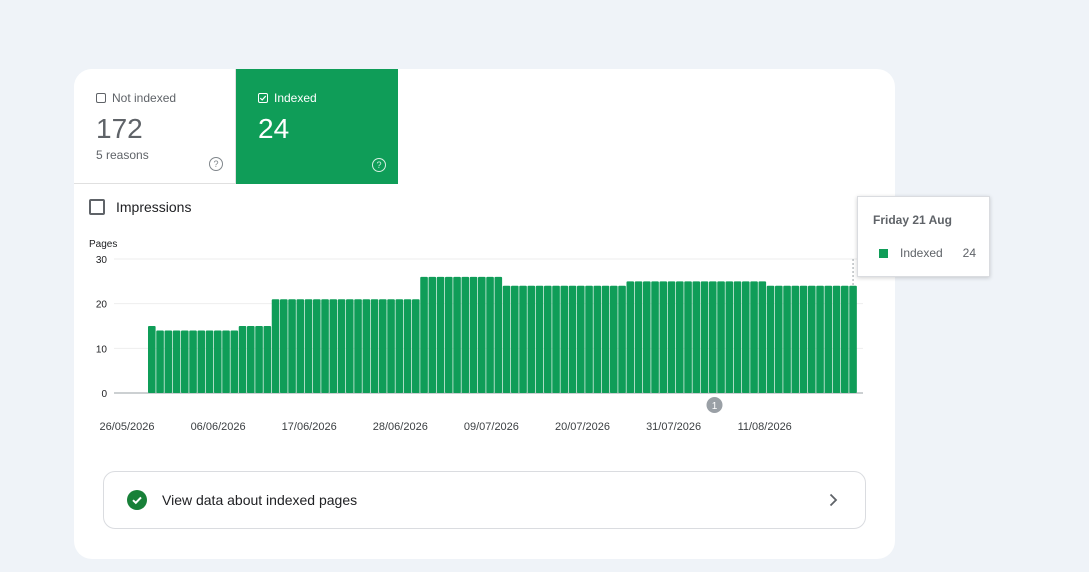  I want to click on chart-bars, so click(502, 334).